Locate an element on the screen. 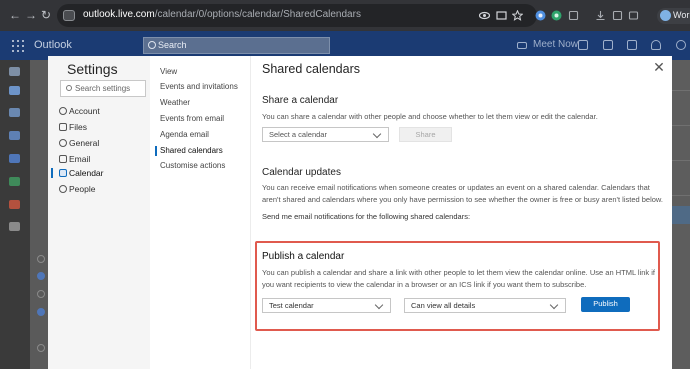 The width and height of the screenshot is (690, 369). nav-label: General is located at coordinates (84, 143).